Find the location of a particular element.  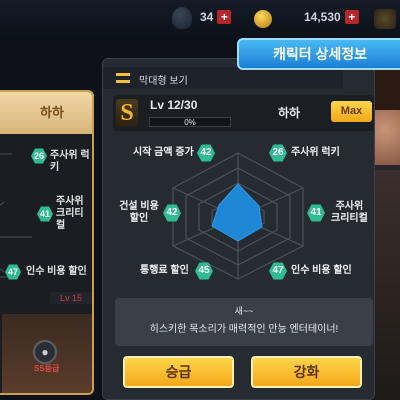

stat-label-acquire-discount: 인수 비용 할인 is located at coordinates (321, 270).